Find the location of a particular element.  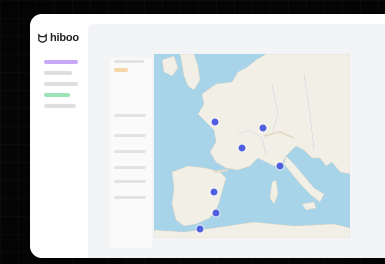

map-pin-france-north is located at coordinates (215, 122).